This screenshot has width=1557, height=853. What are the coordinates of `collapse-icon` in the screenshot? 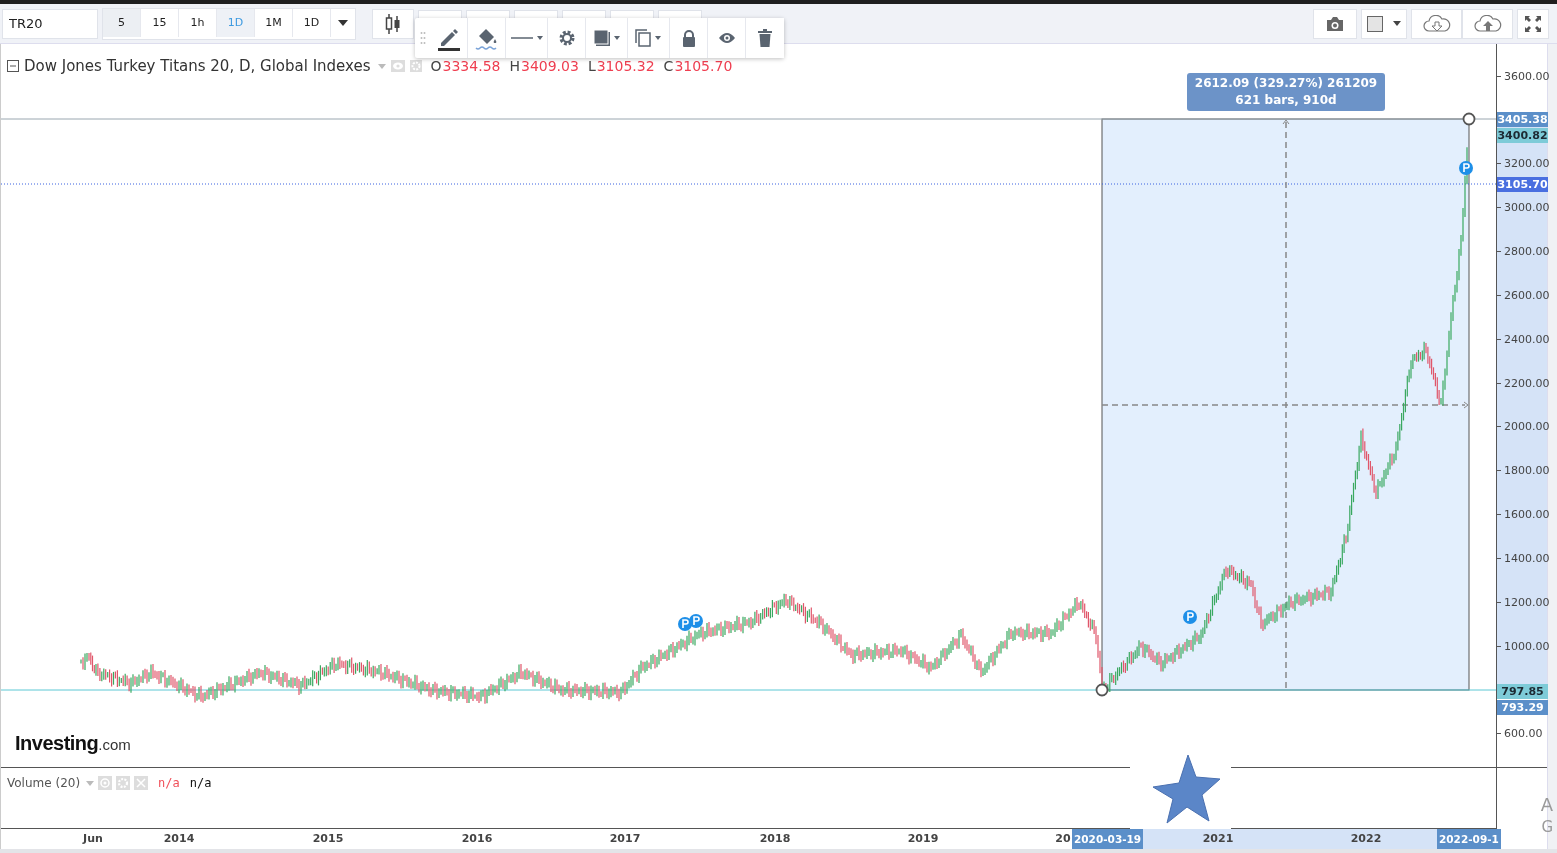 It's located at (13, 66).